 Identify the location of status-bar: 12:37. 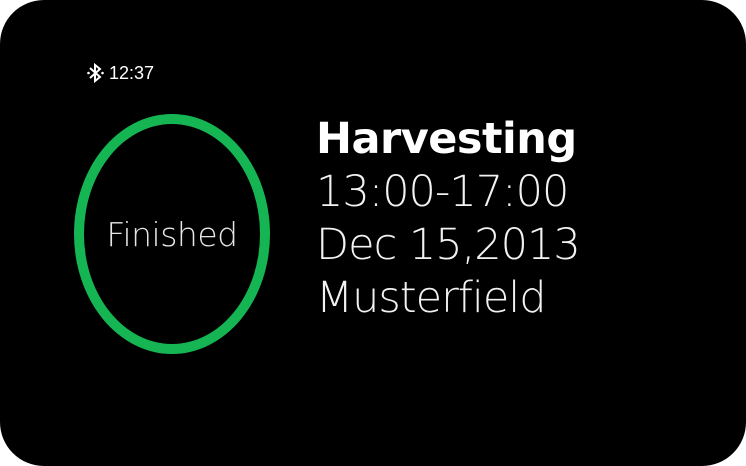
(120, 73).